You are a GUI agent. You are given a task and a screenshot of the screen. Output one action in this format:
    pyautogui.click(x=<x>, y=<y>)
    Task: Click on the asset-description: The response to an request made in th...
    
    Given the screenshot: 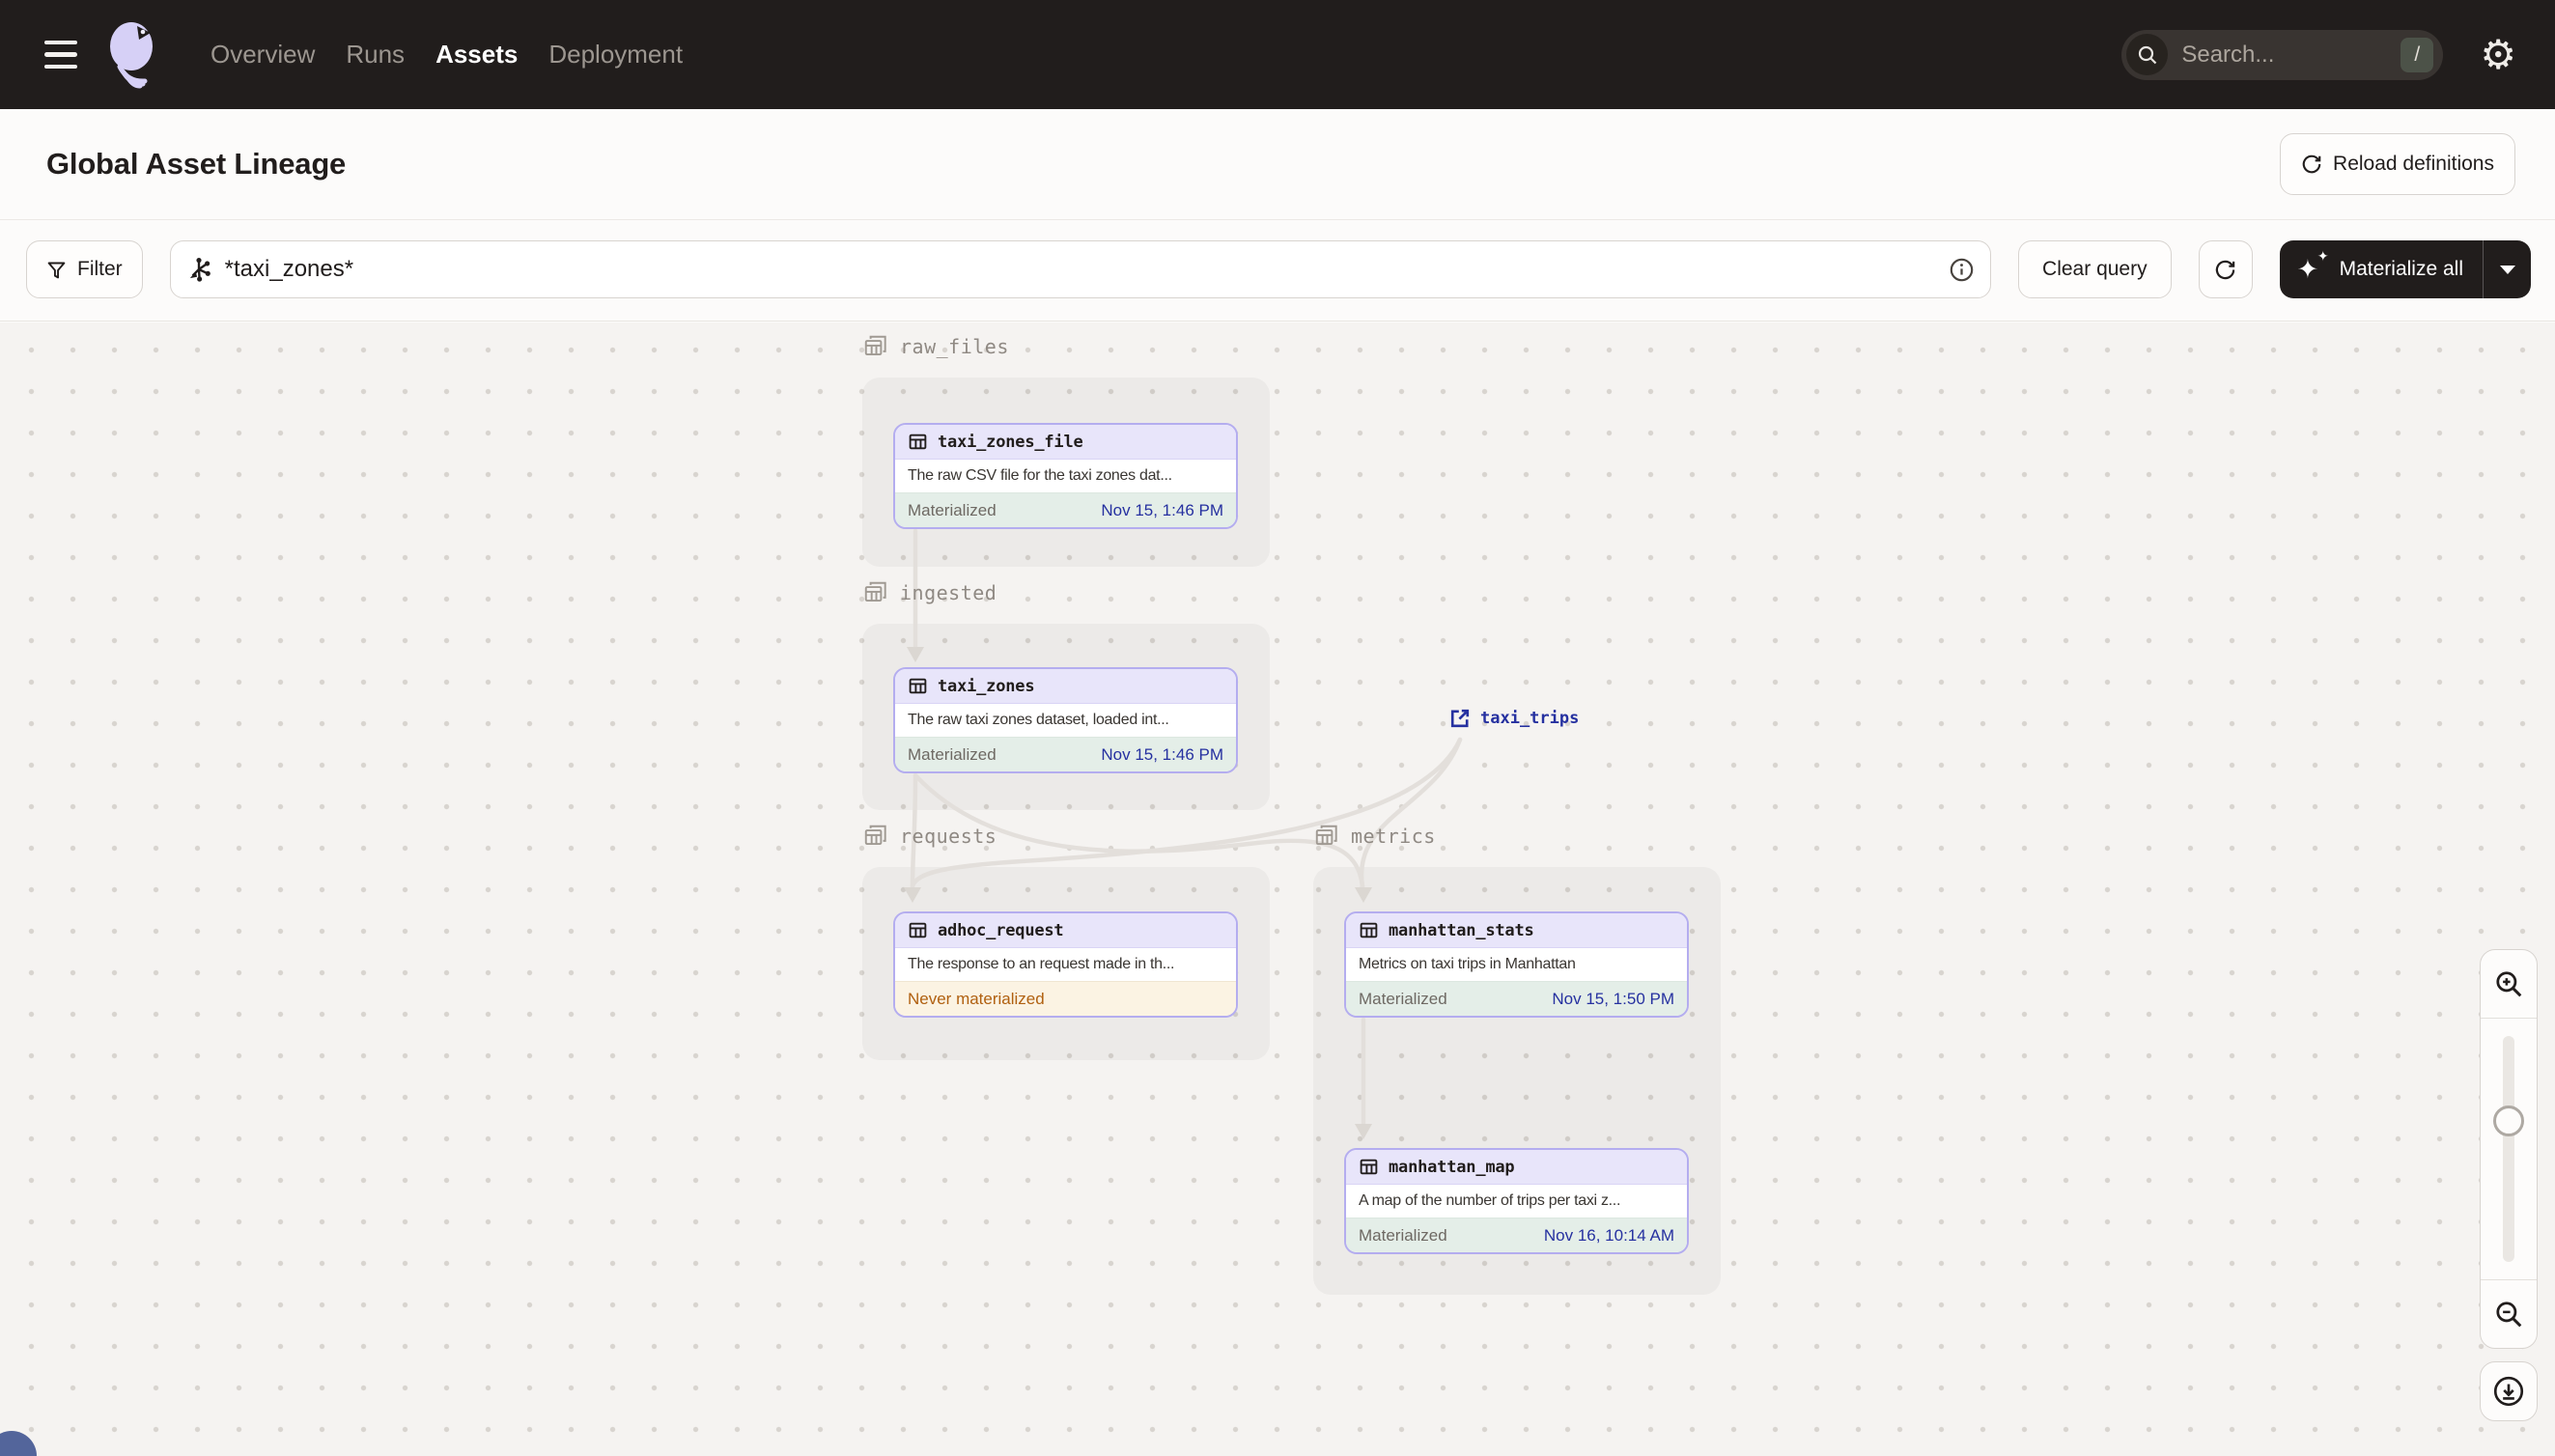 What is the action you would take?
    pyautogui.click(x=1041, y=964)
    